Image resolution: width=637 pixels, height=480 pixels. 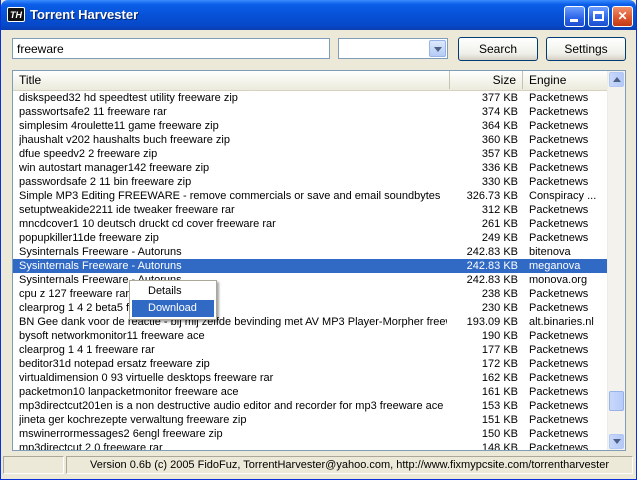 I want to click on vertical-scrollbar, so click(x=616, y=260).